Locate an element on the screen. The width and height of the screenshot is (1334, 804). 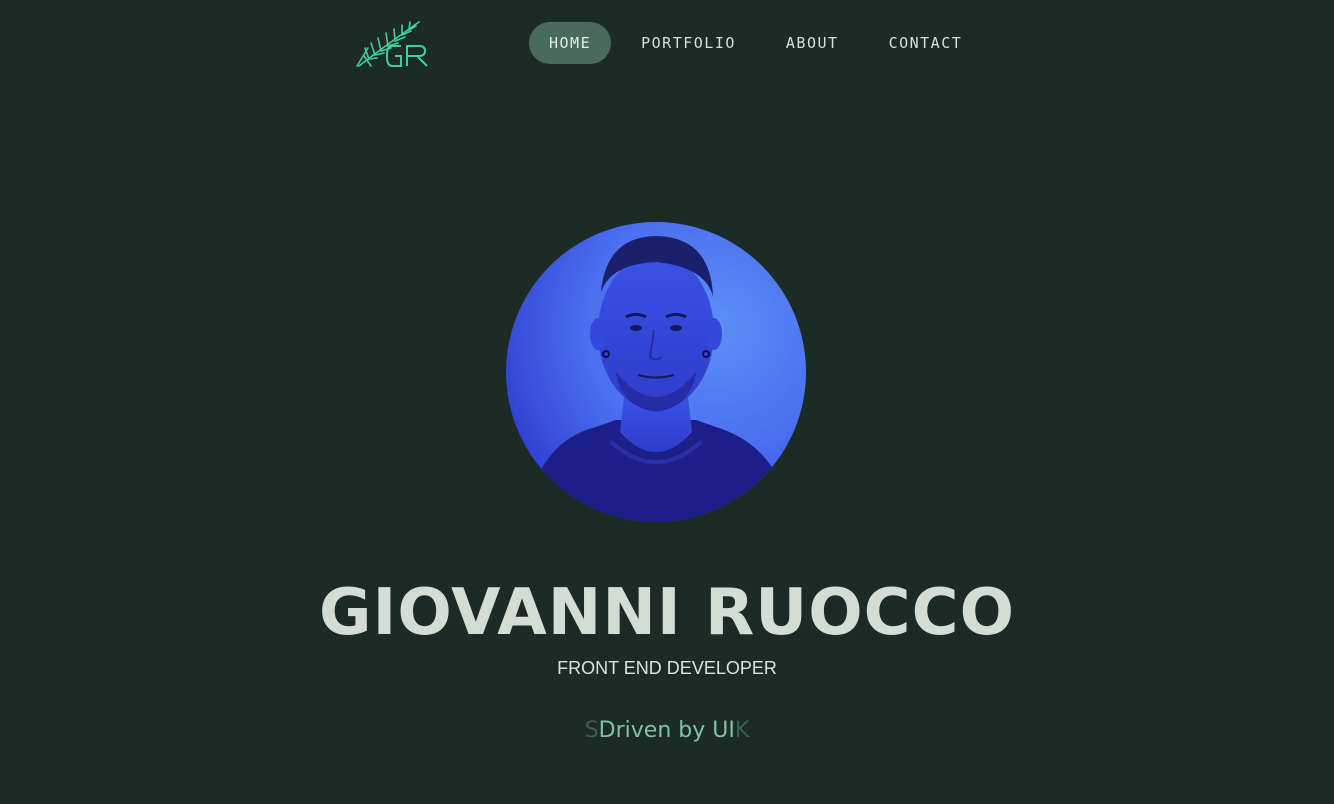
hero-tagline: SDriven by UIK is located at coordinates (667, 731).